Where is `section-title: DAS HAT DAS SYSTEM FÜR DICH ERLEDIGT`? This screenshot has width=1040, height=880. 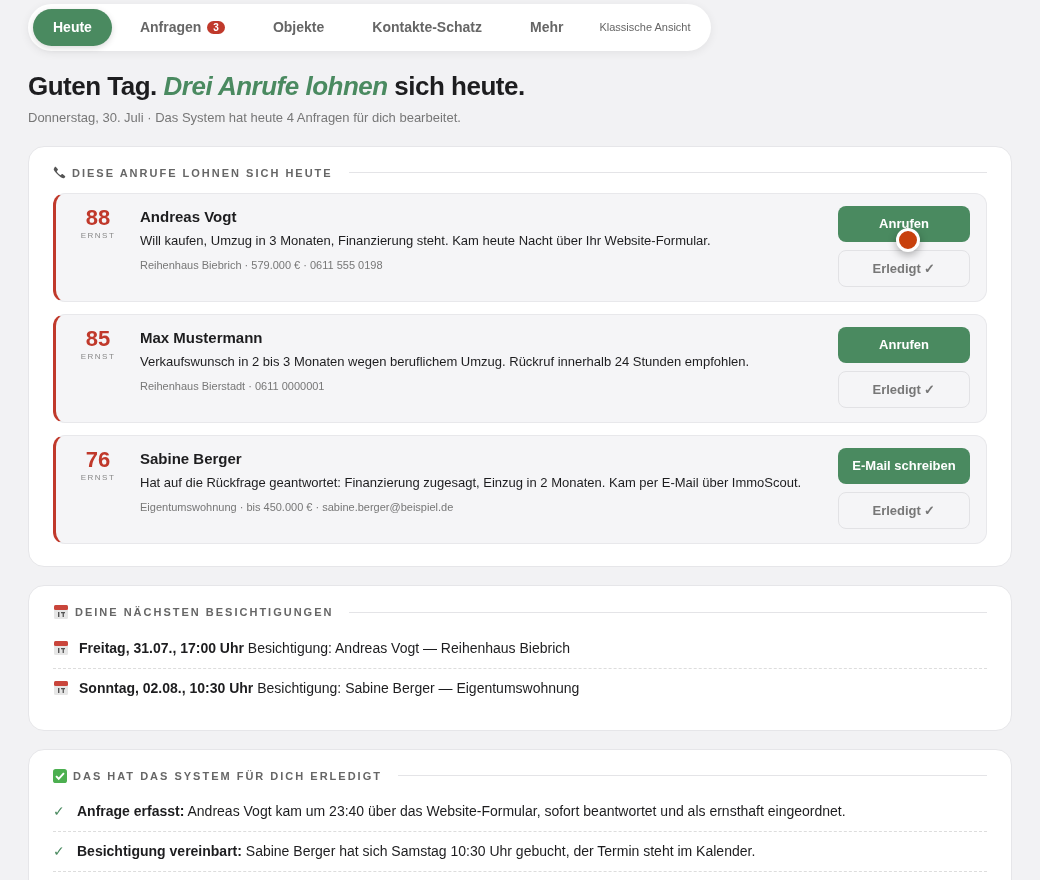 section-title: DAS HAT DAS SYSTEM FÜR DICH ERLEDIGT is located at coordinates (227, 776).